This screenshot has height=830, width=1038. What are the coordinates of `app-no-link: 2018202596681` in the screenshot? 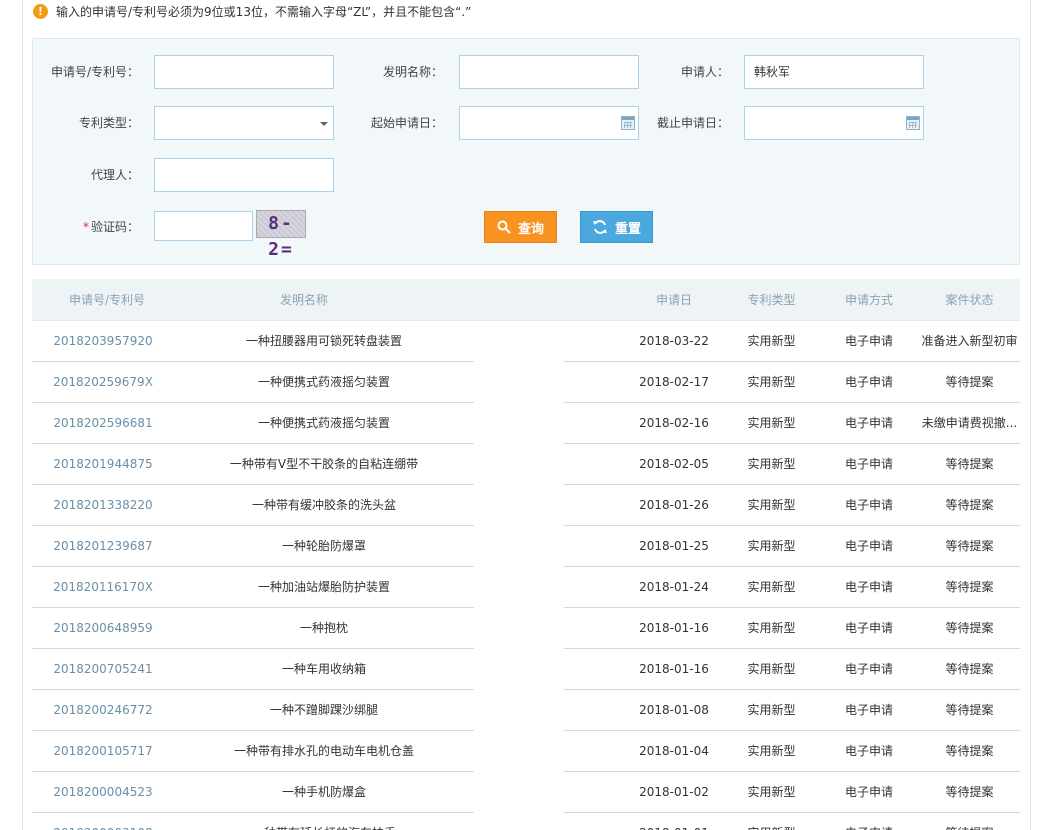 It's located at (103, 423).